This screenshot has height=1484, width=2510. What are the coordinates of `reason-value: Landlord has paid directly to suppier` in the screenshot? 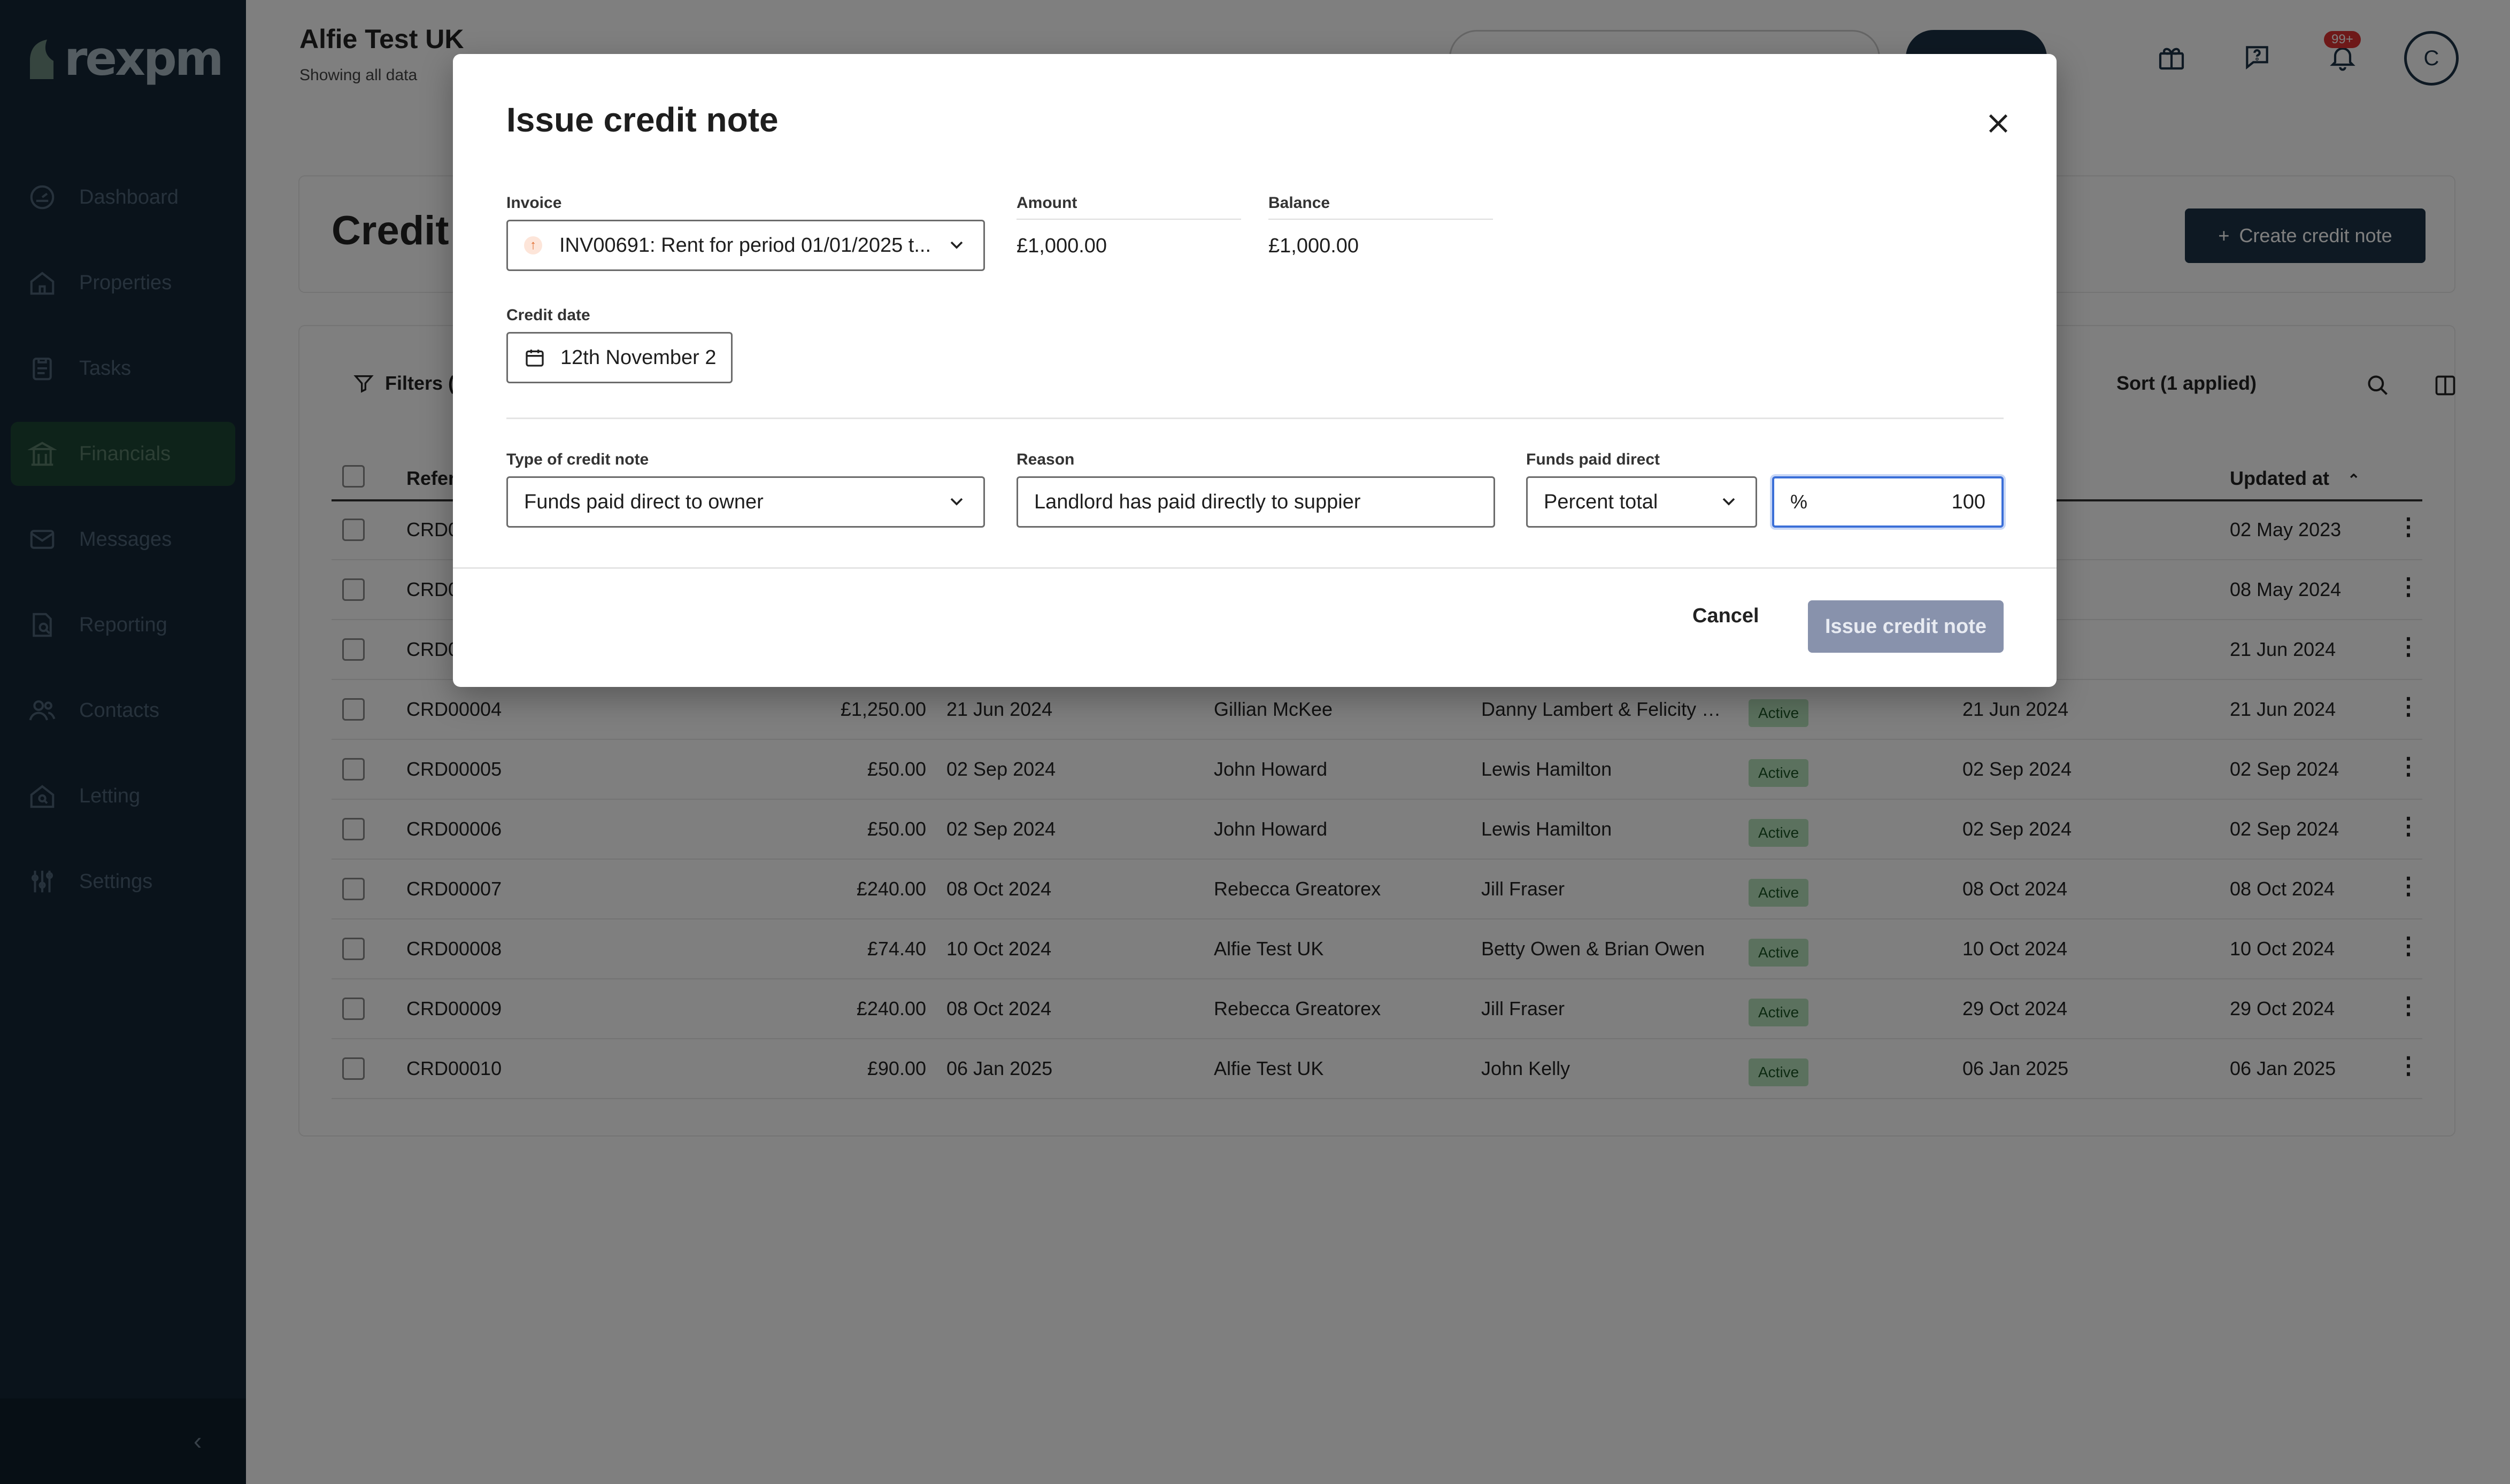 It's located at (1197, 502).